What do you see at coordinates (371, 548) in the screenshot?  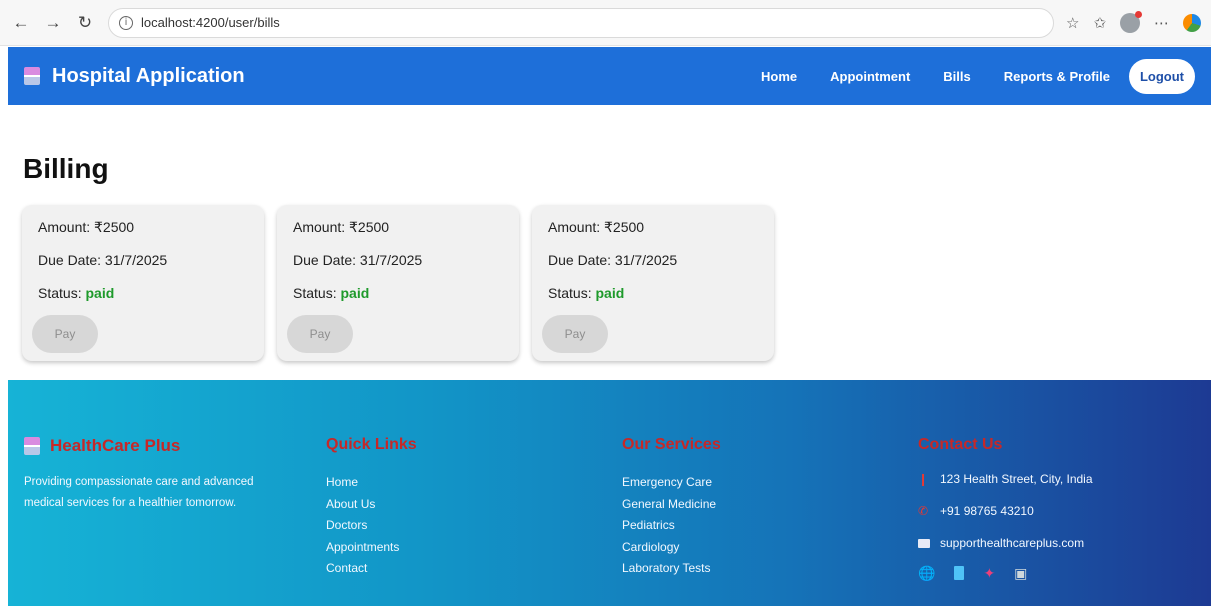 I see `footer-link-appointments: Appointments` at bounding box center [371, 548].